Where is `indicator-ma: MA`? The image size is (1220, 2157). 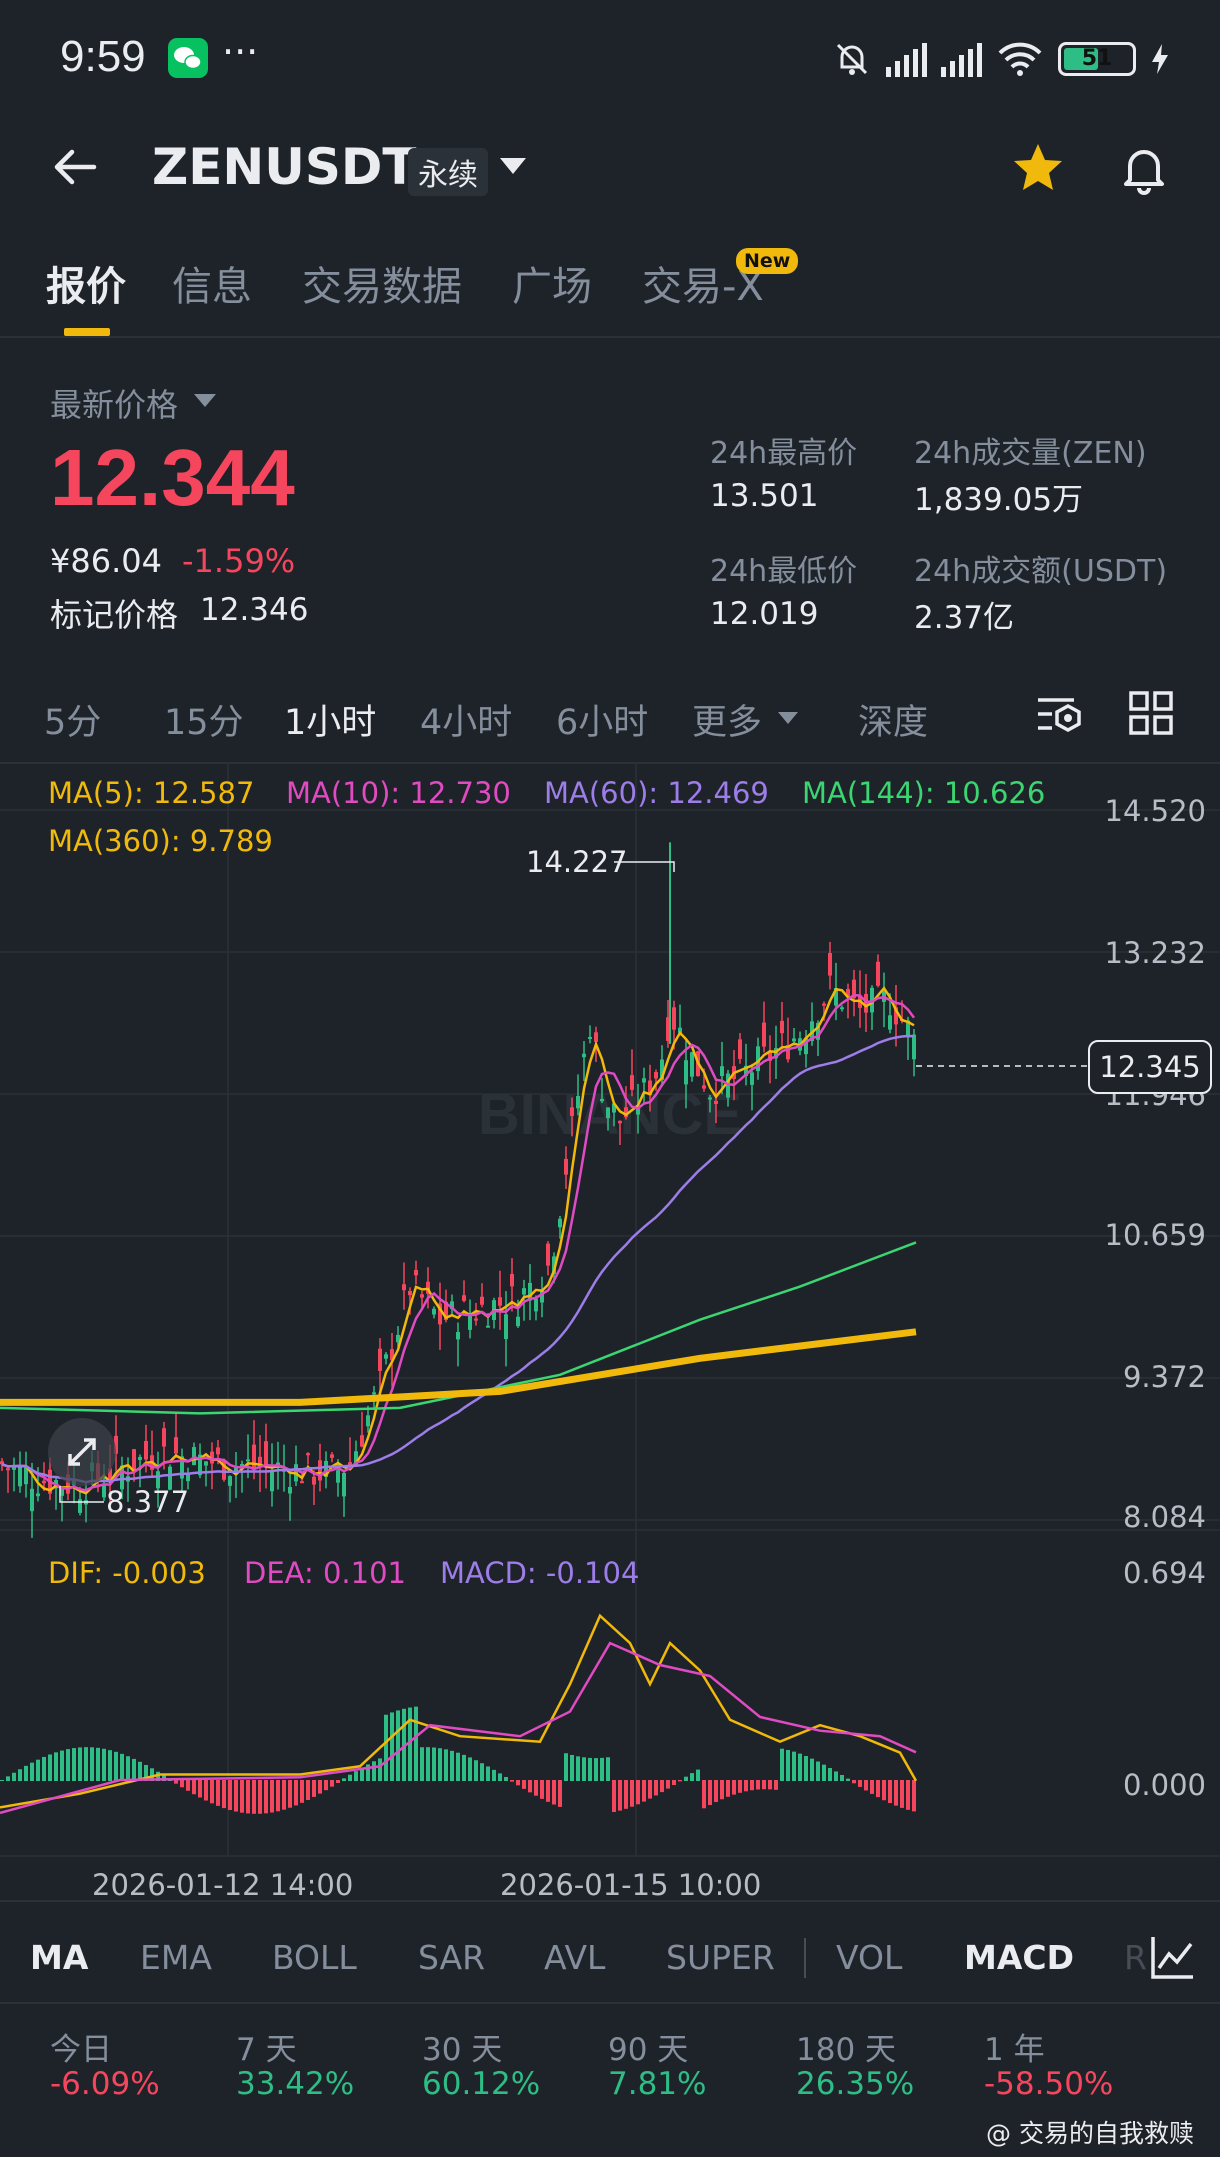 indicator-ma: MA is located at coordinates (59, 1957).